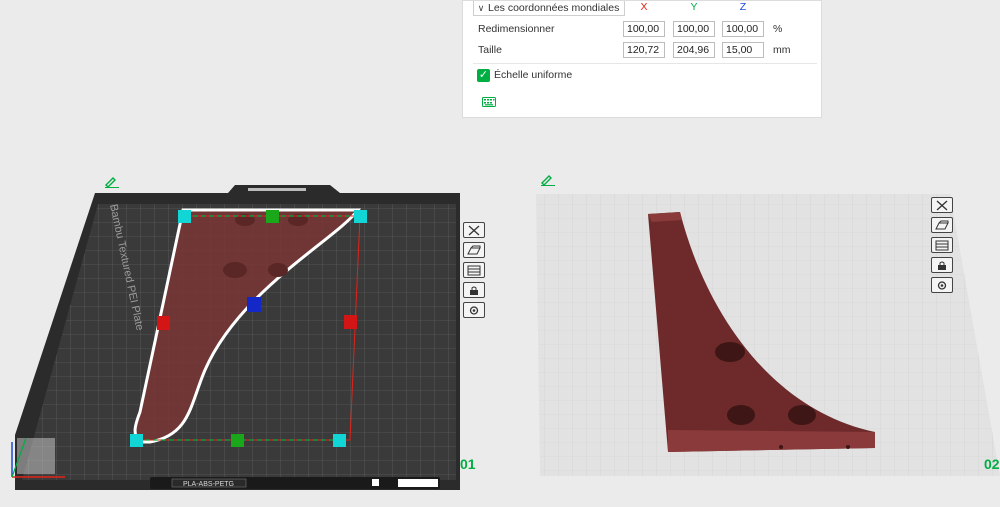 The image size is (1000, 507). Describe the element at coordinates (778, 29) in the screenshot. I see `scale-unit: %` at that location.